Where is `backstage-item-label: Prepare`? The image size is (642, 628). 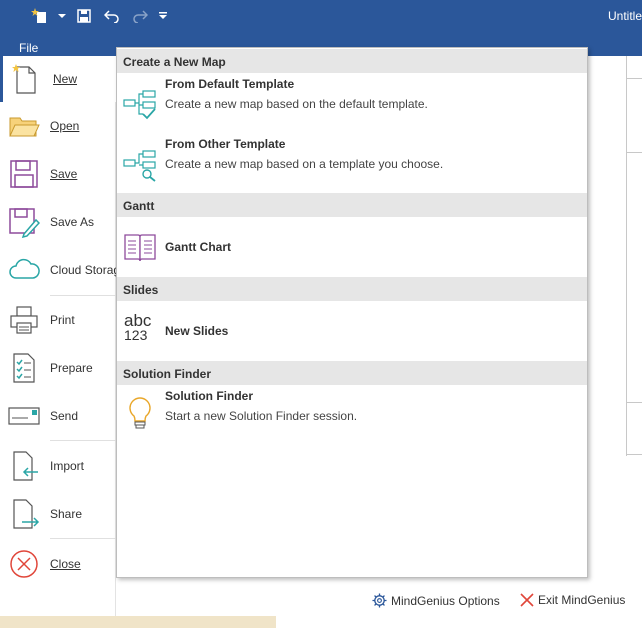
backstage-item-label: Prepare is located at coordinates (71, 368).